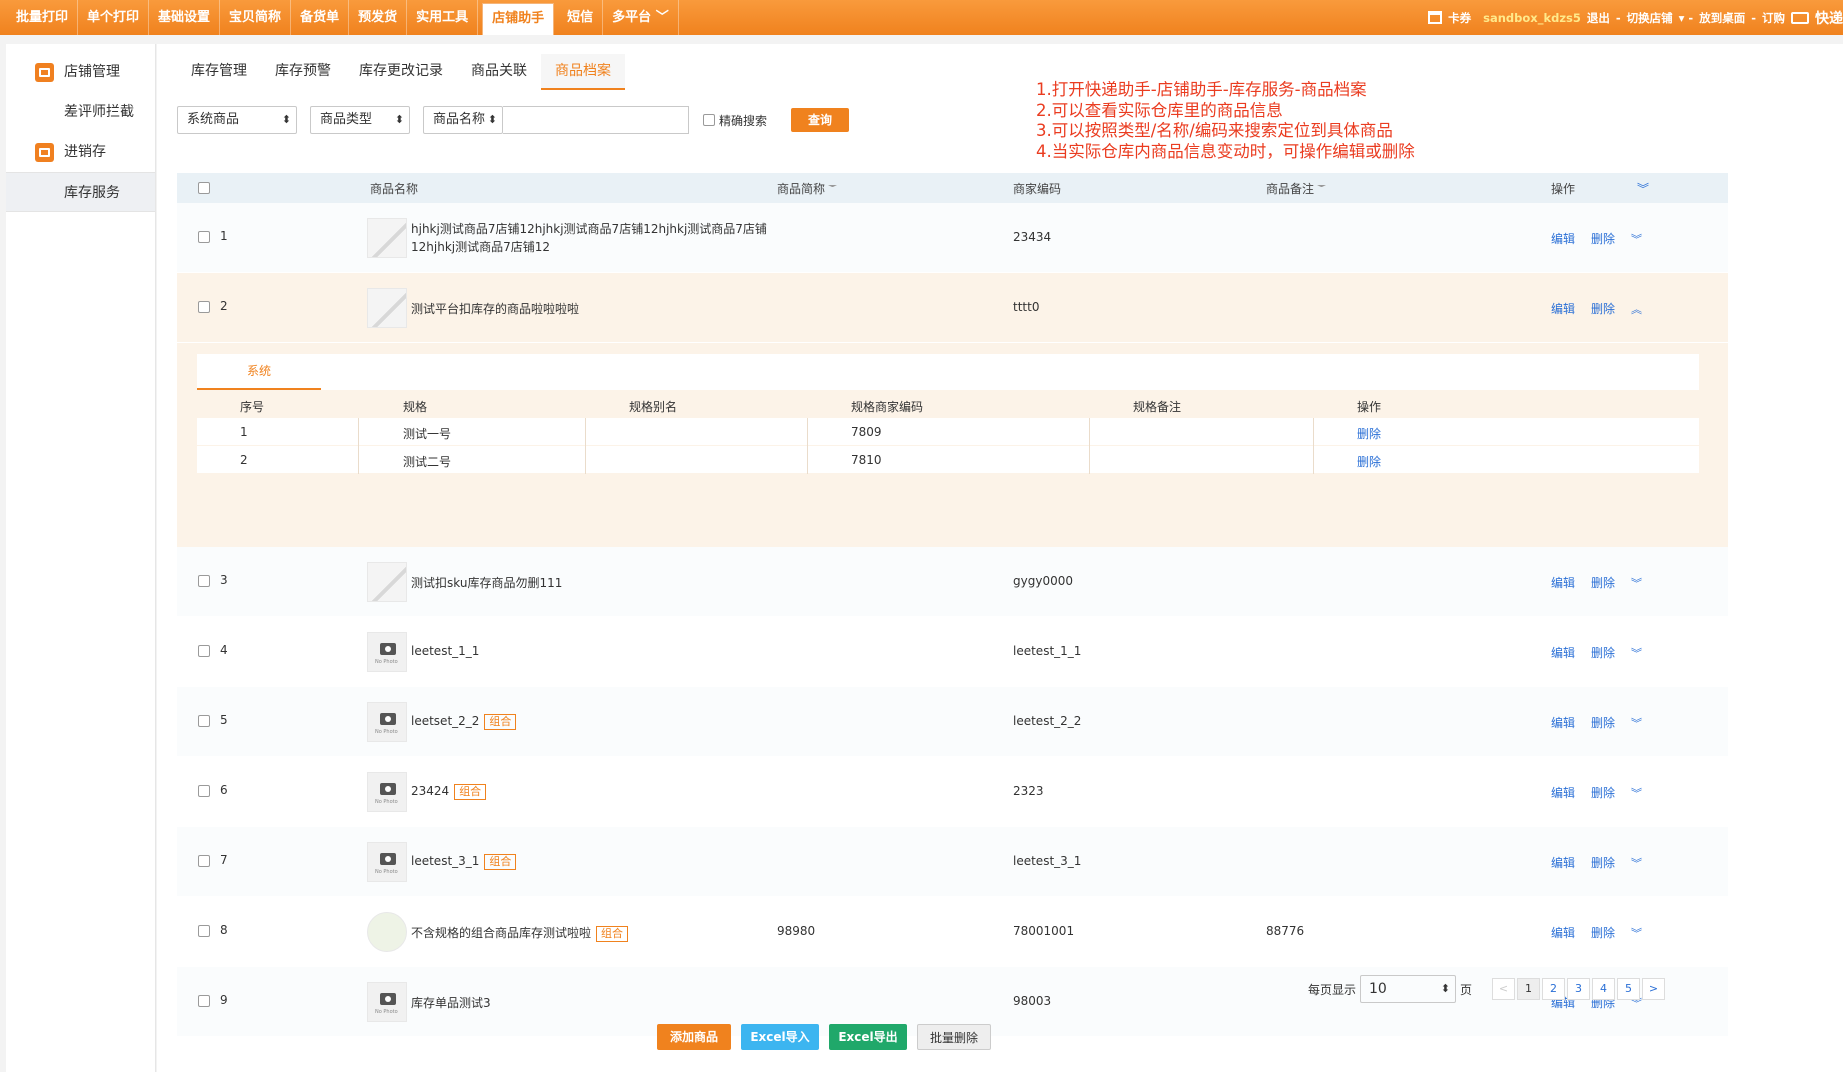  I want to click on page-button-3: 3, so click(1579, 989).